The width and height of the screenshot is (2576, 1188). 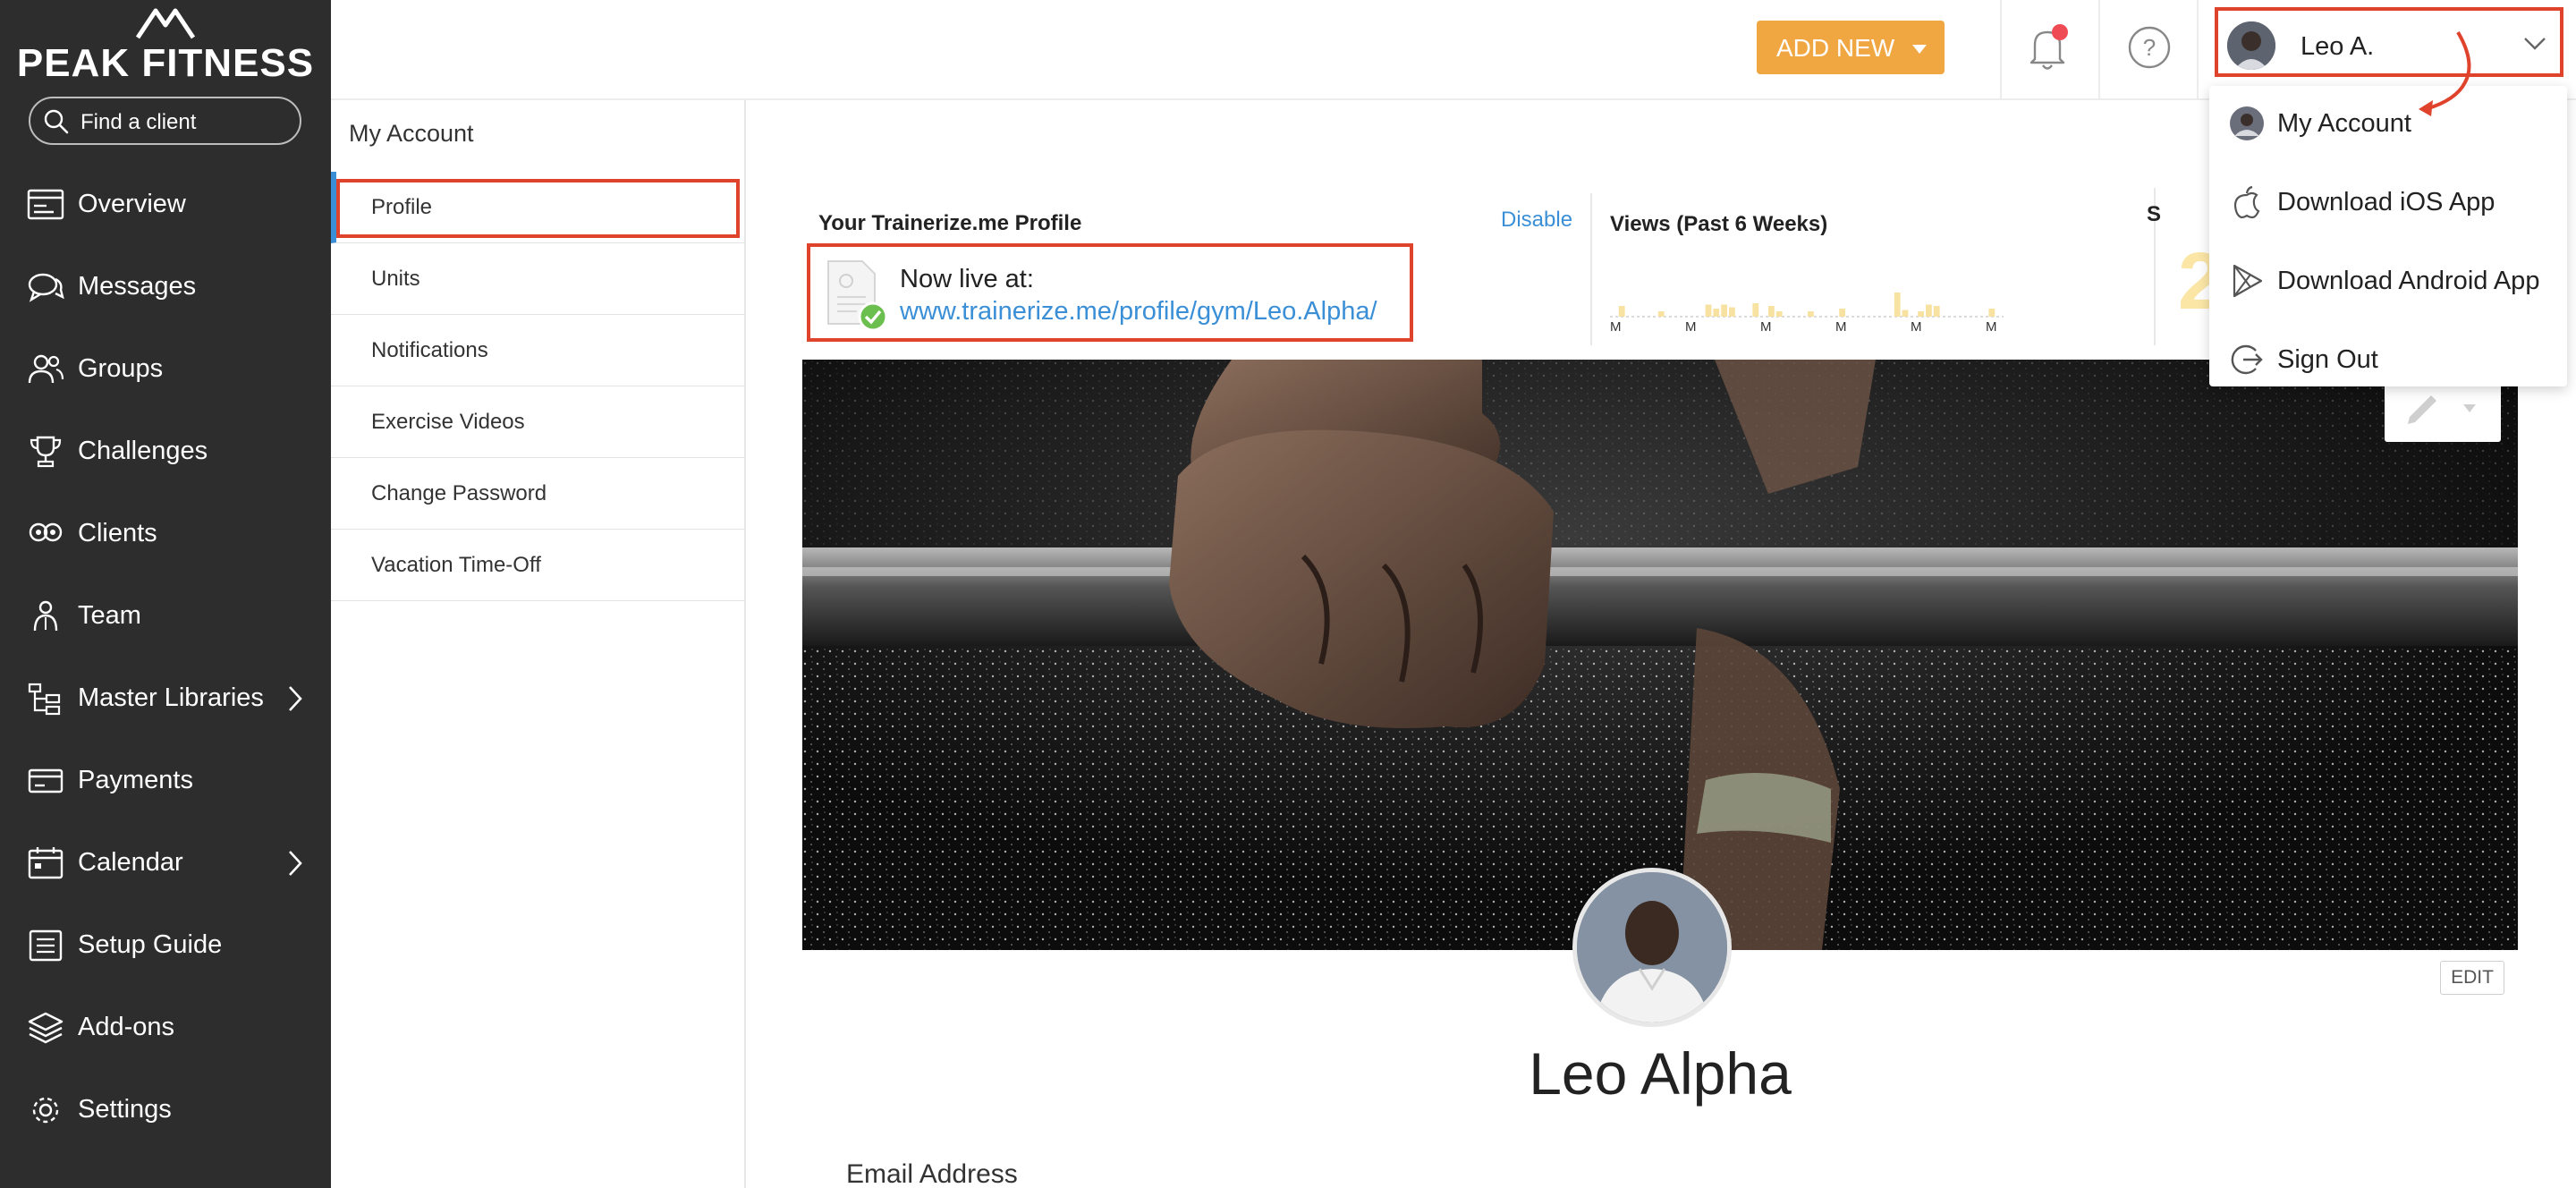 I want to click on notification-dot, so click(x=2060, y=32).